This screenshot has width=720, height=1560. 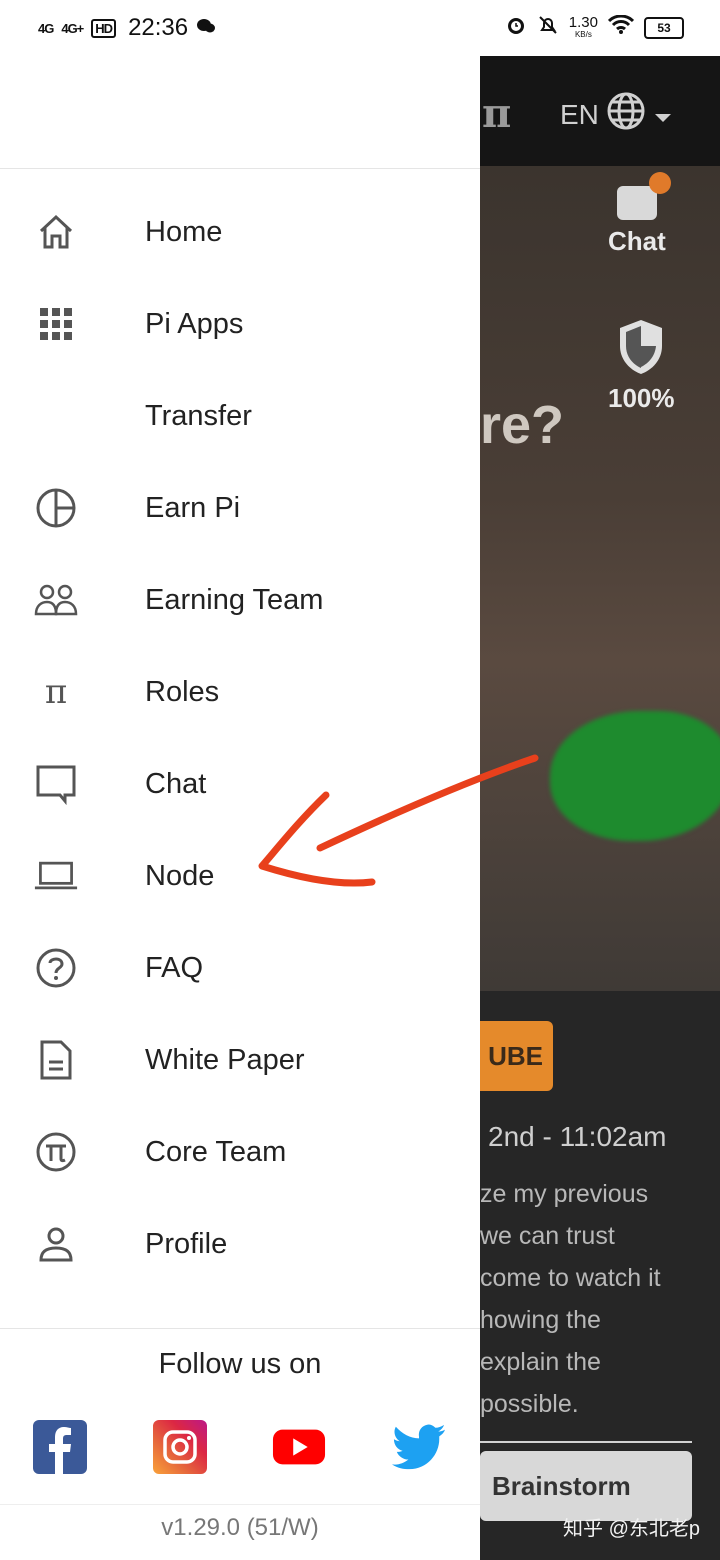 I want to click on chat-shortcut: Chat, so click(x=639, y=214).